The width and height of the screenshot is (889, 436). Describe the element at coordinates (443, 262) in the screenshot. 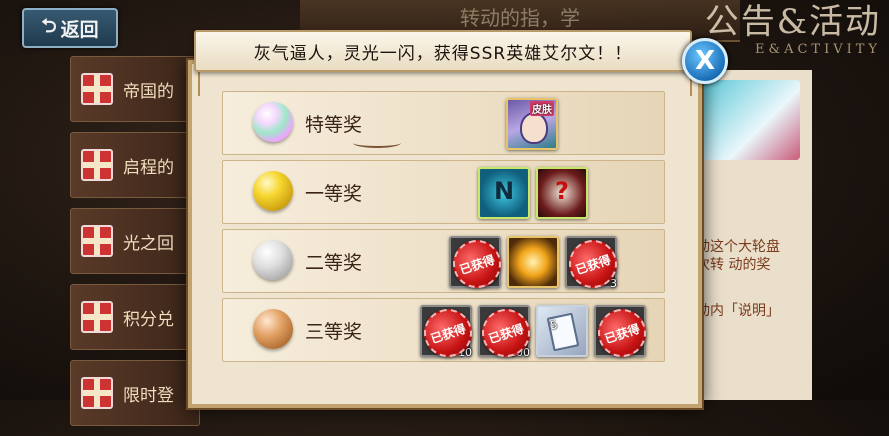

I see `prize-row: 二等奖 已获得 3 已获得` at that location.